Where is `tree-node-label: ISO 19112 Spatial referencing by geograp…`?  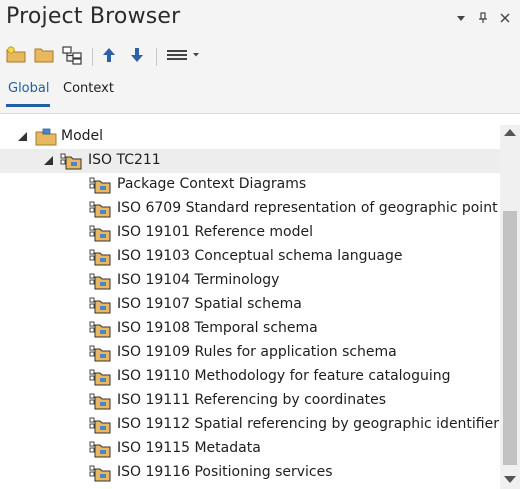 tree-node-label: ISO 19112 Spatial referencing by geograp… is located at coordinates (308, 424).